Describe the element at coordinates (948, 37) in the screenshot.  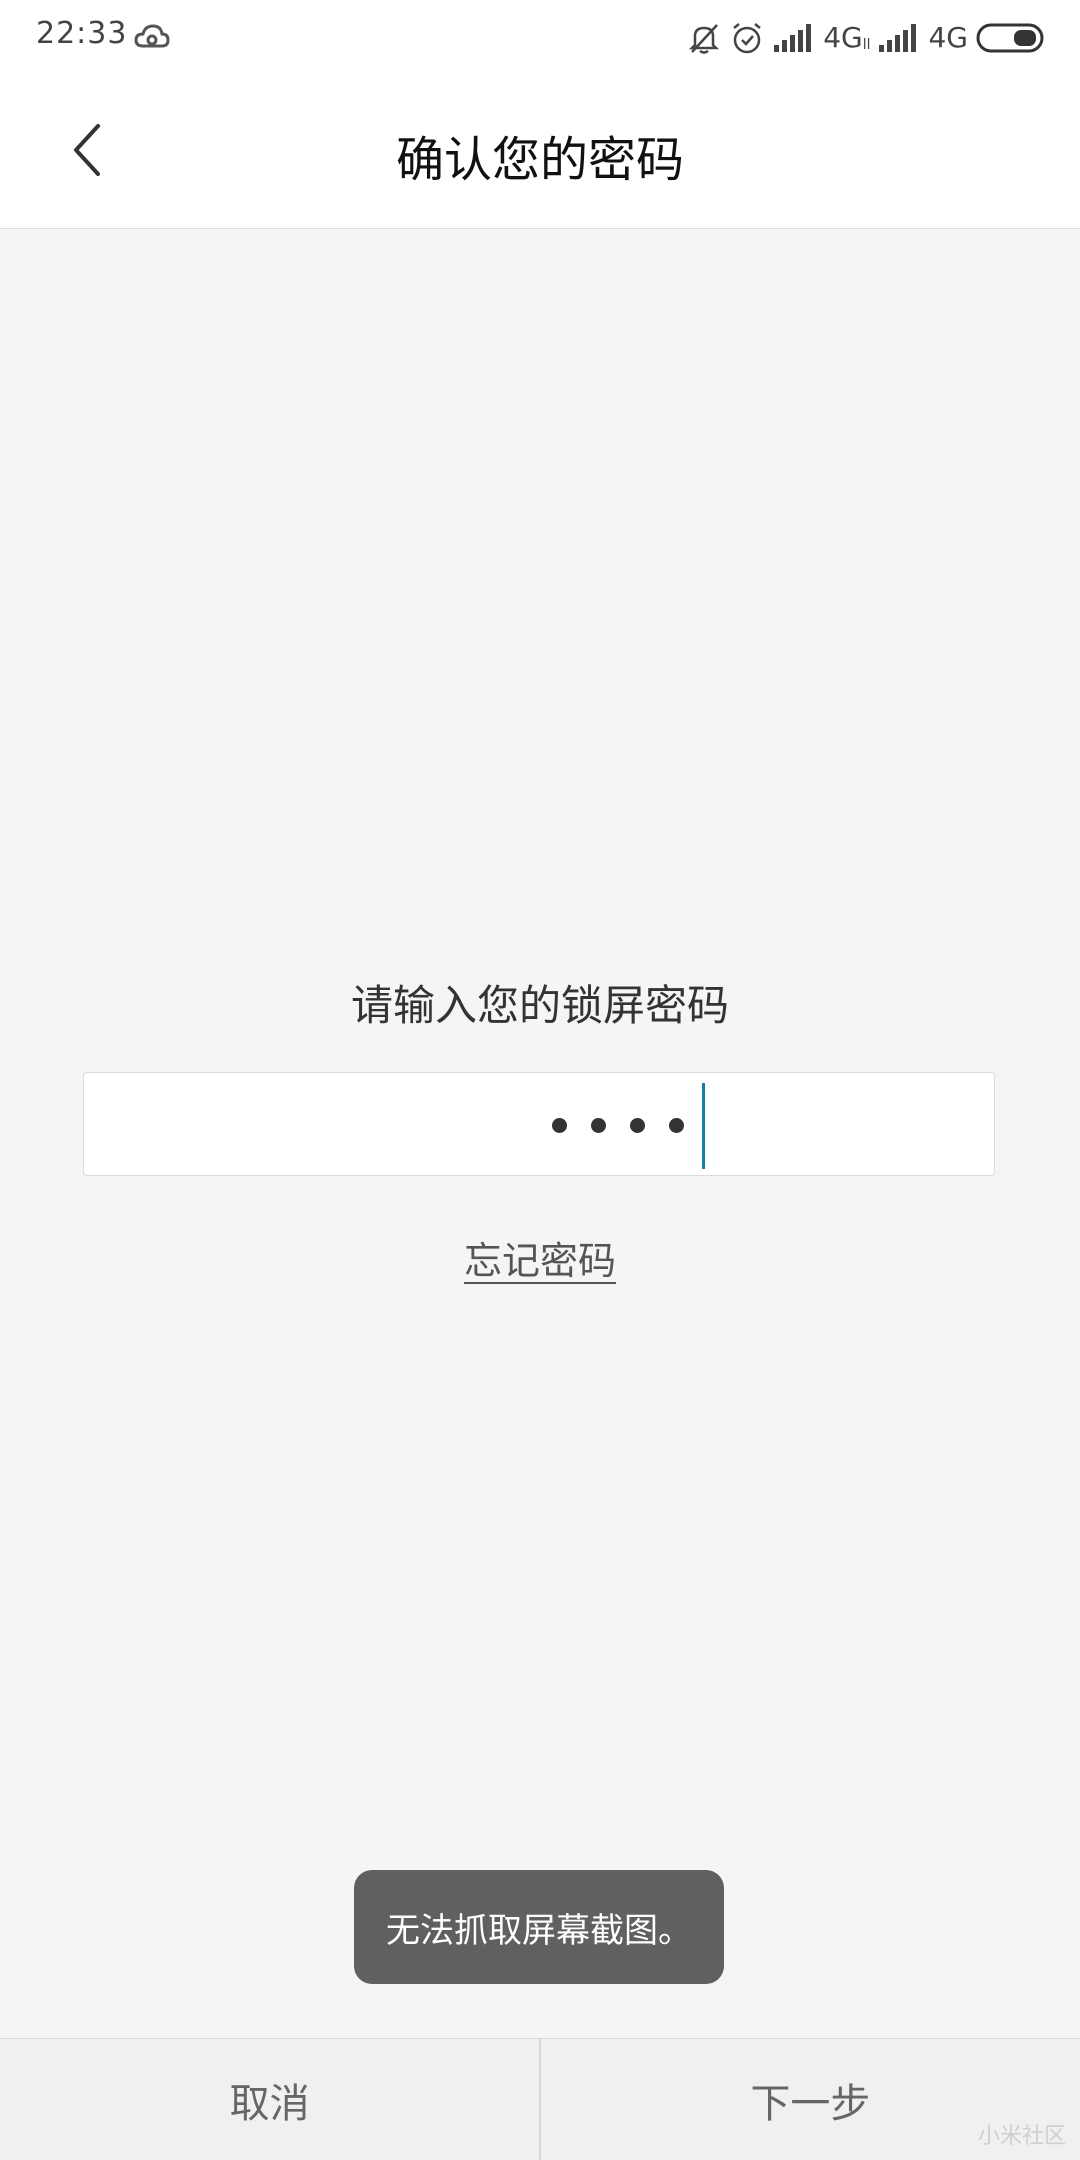
I see `network-type-2: 4G` at that location.